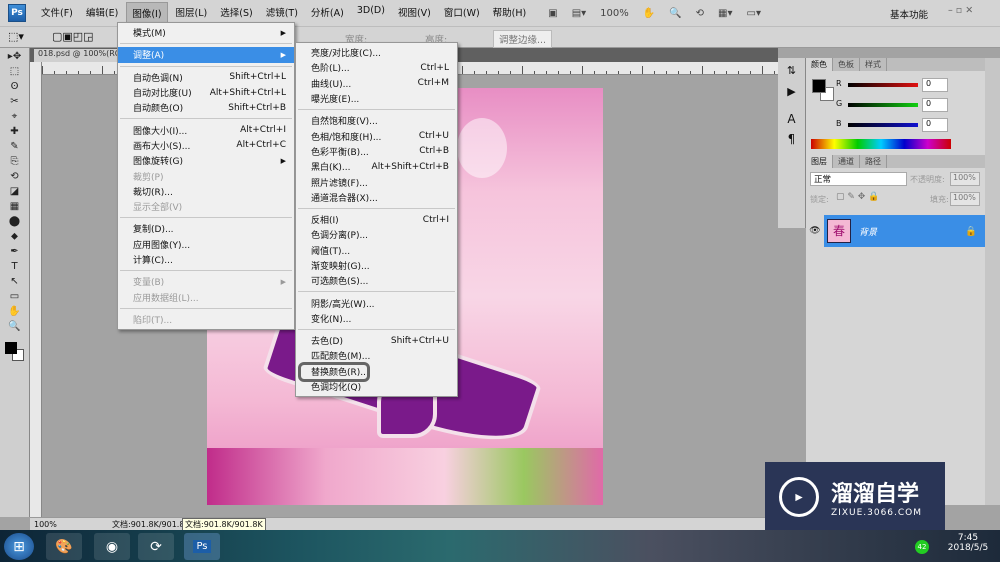 This screenshot has height=562, width=1000. What do you see at coordinates (147, 13) in the screenshot?
I see `menu-2: 图像(I)` at bounding box center [147, 13].